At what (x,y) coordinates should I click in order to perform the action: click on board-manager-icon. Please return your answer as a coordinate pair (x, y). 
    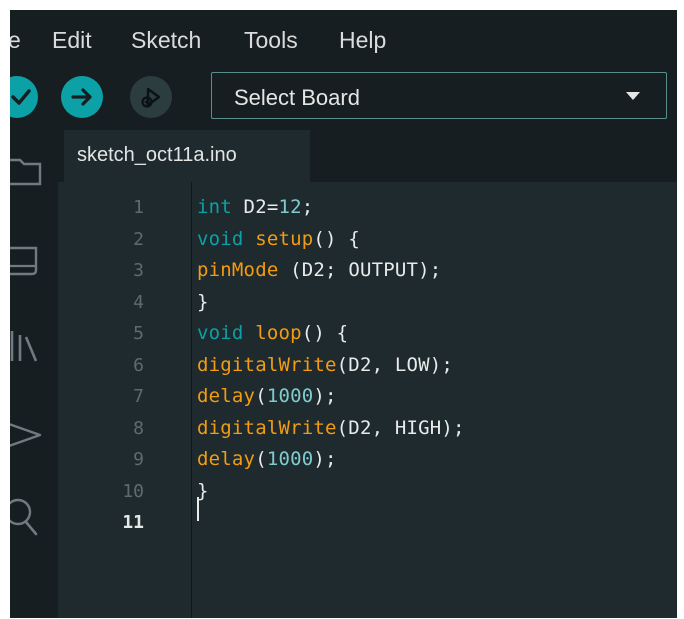
    Looking at the image, I should click on (30, 260).